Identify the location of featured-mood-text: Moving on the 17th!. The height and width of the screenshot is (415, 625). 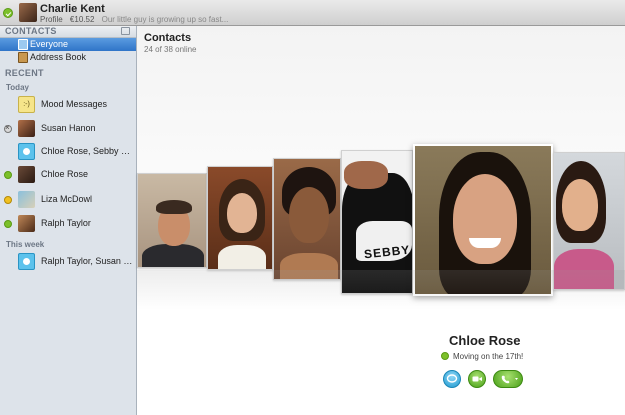
(488, 356).